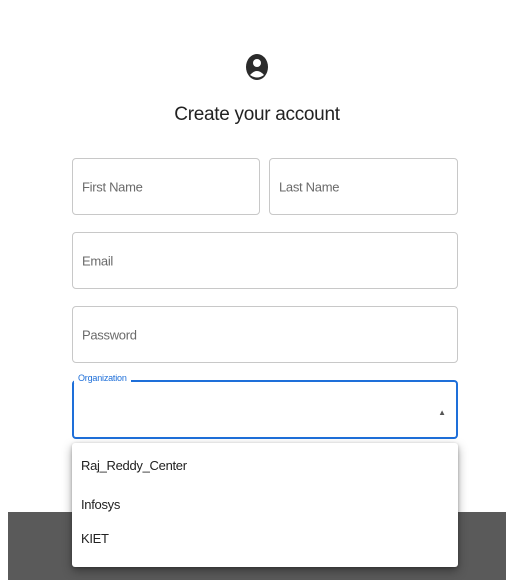 This screenshot has height=580, width=514. Describe the element at coordinates (257, 114) in the screenshot. I see `page-title: Create your account` at that location.